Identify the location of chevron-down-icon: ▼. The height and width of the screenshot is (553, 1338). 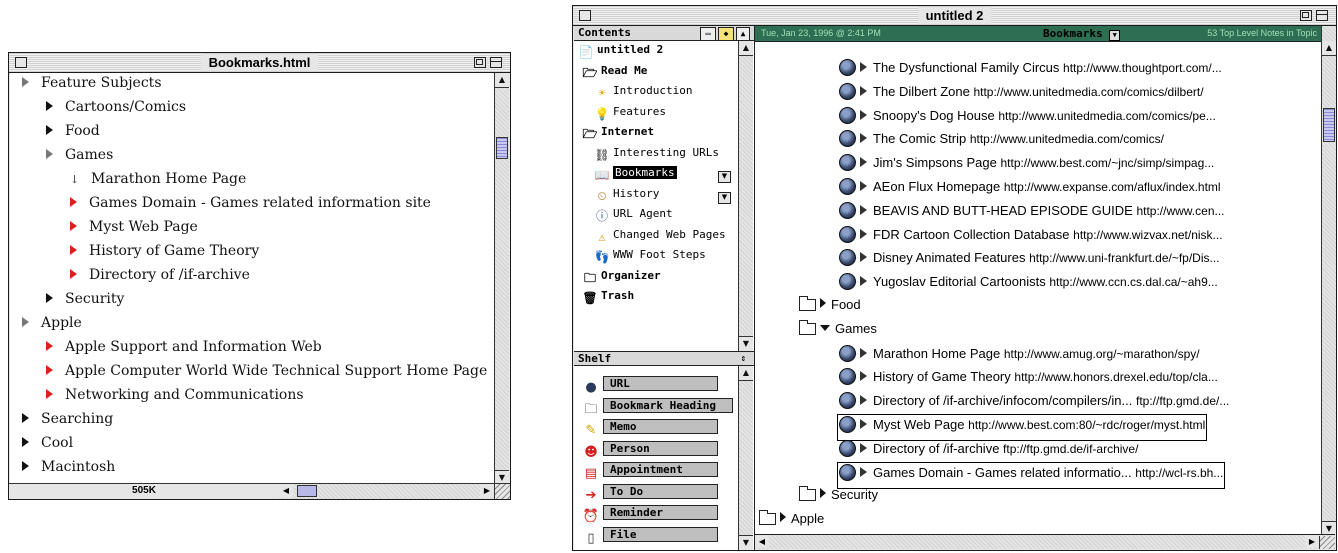
(1115, 35).